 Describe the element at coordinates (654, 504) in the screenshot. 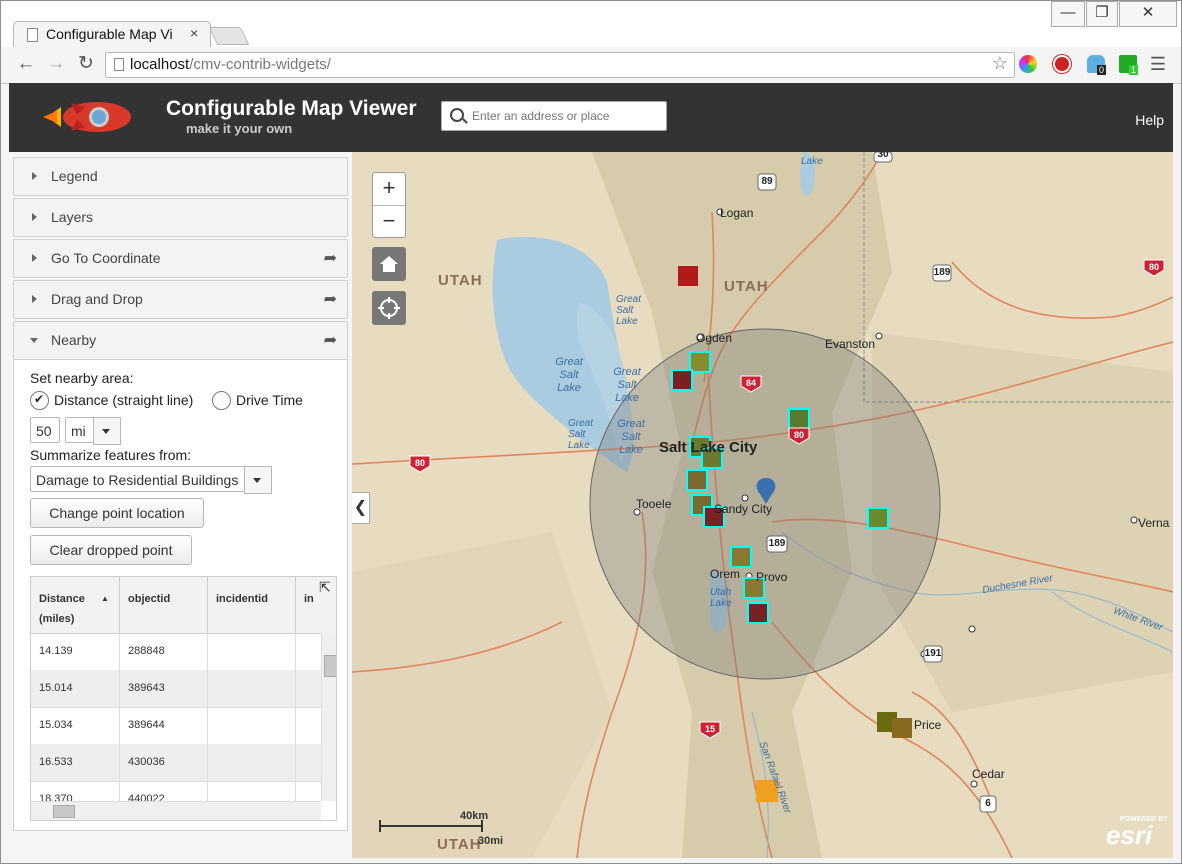

I see `city-label: Tooele` at that location.